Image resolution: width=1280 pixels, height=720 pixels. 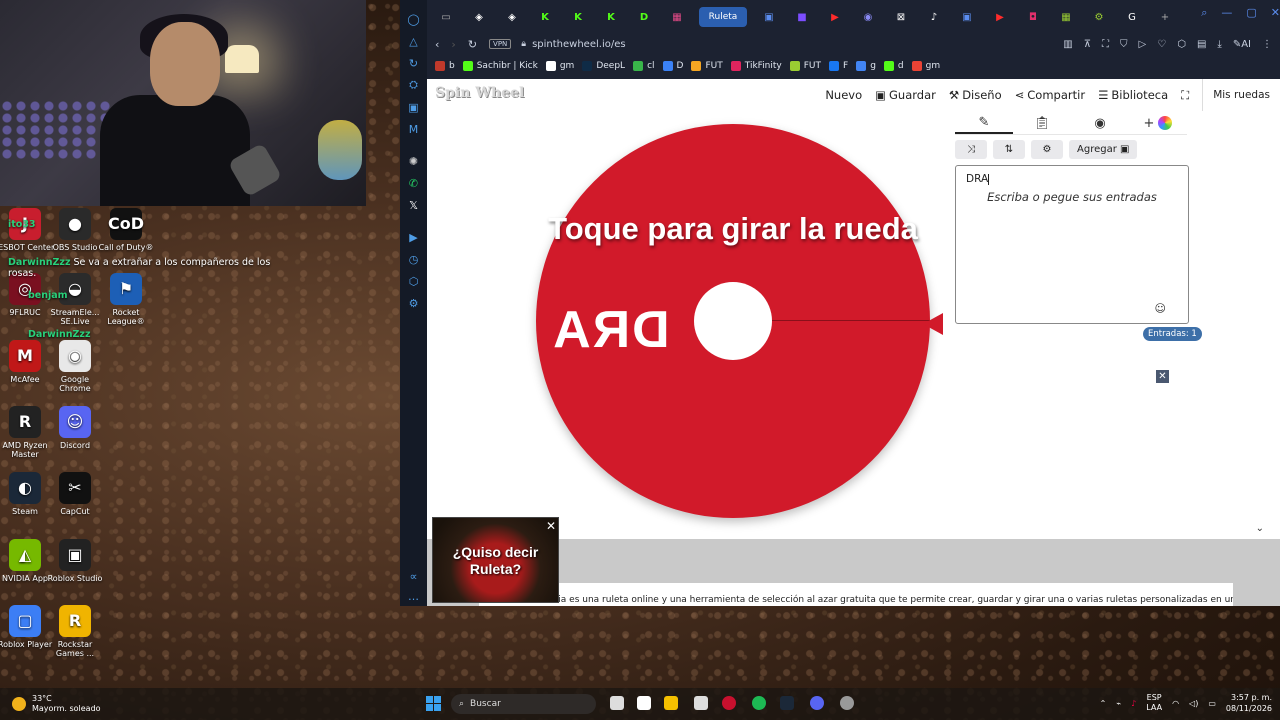 What do you see at coordinates (413, 129) in the screenshot?
I see `sidebar-m-icon: M` at bounding box center [413, 129].